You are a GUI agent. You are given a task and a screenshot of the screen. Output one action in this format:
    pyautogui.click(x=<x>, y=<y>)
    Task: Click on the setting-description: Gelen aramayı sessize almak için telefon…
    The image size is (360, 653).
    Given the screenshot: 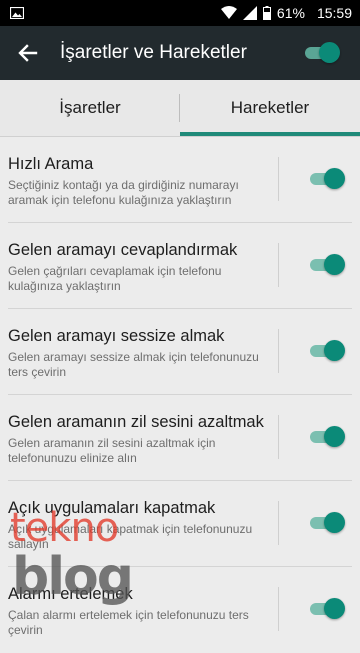 What is the action you would take?
    pyautogui.click(x=133, y=364)
    